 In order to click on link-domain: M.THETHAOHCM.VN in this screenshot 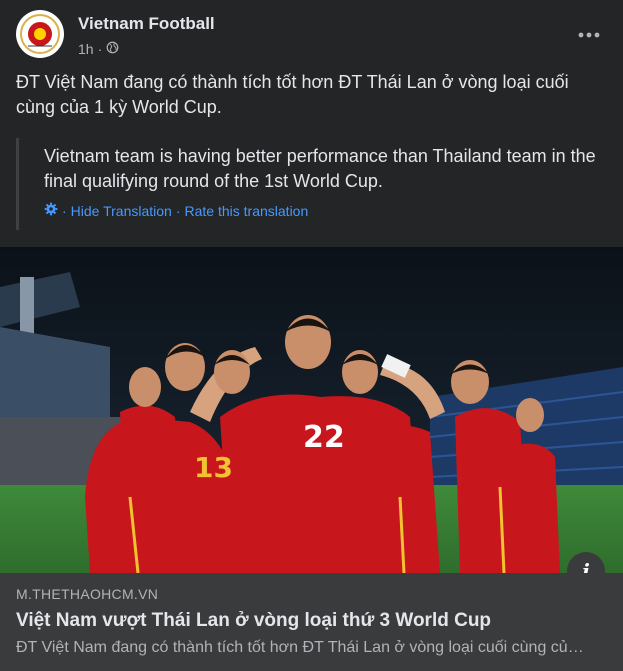, I will do `click(87, 594)`.